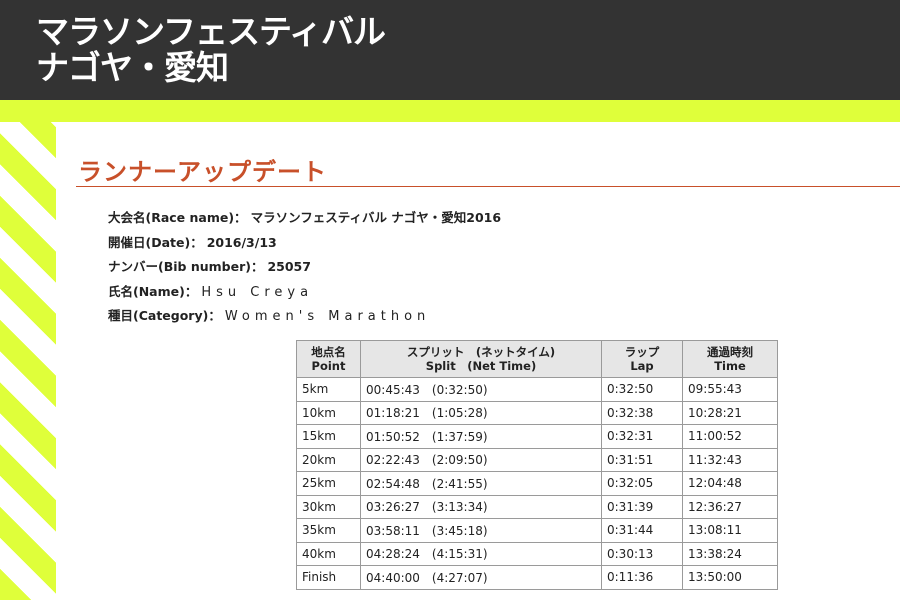  I want to click on cell-lap: 0:31:44, so click(642, 530).